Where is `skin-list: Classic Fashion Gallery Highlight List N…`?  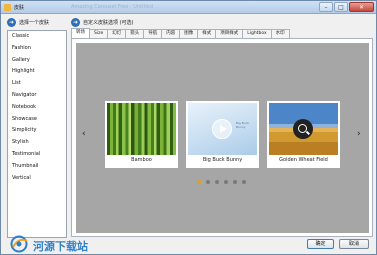
skin-list: Classic Fashion Gallery Highlight List N… is located at coordinates (37, 134).